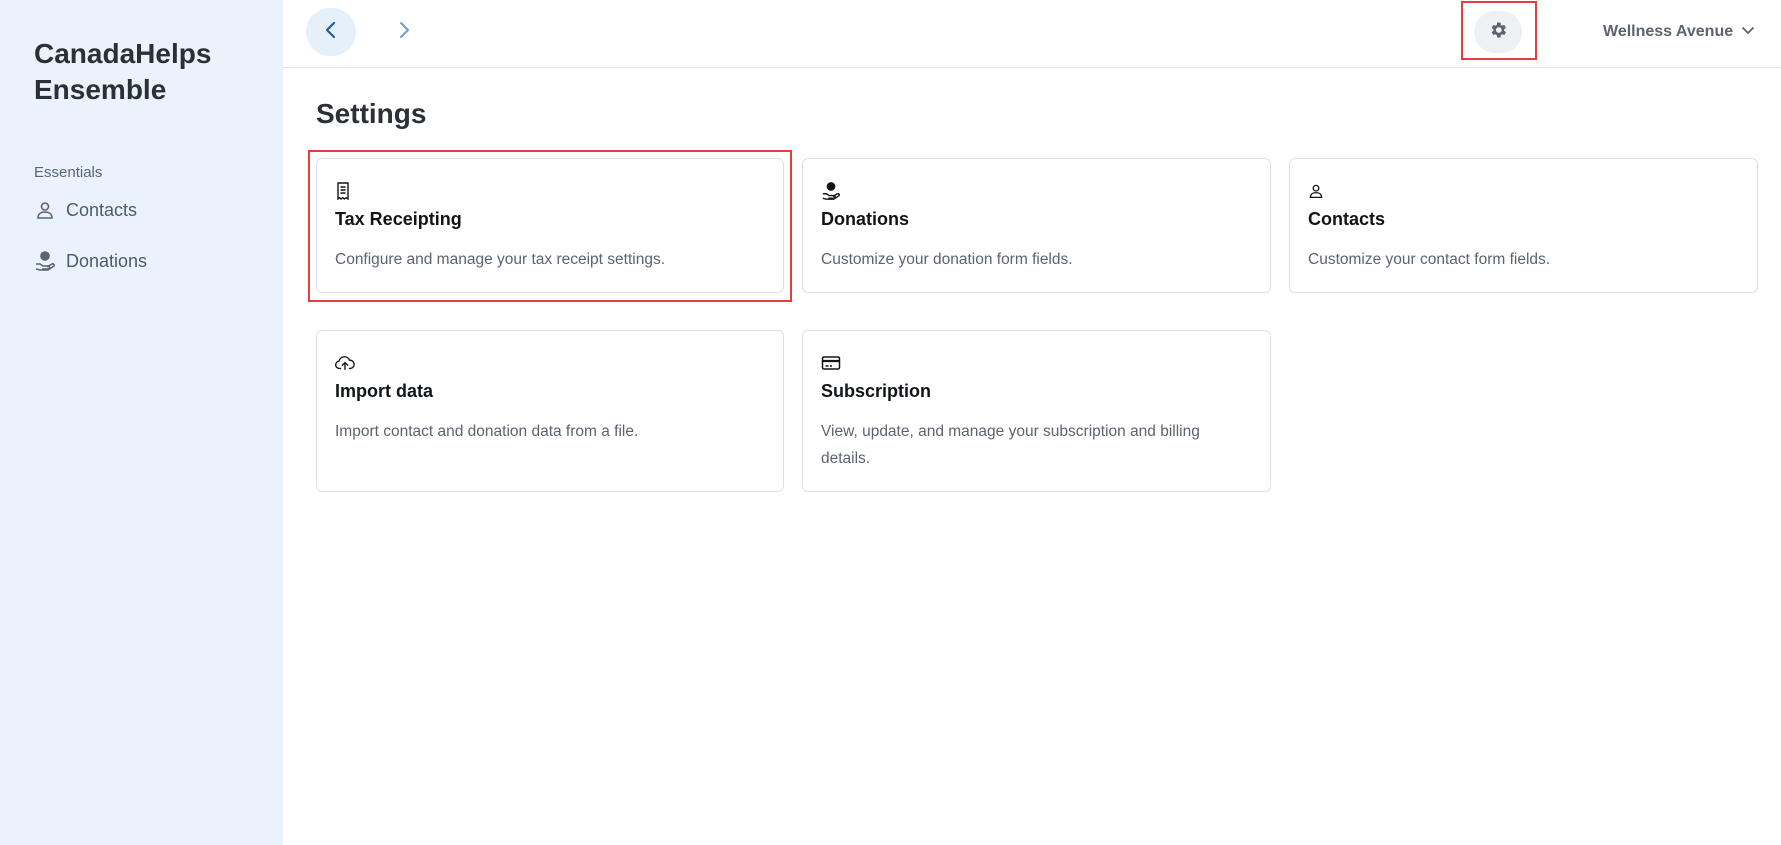 The image size is (1781, 845). Describe the element at coordinates (1748, 32) in the screenshot. I see `chevron-down-icon` at that location.